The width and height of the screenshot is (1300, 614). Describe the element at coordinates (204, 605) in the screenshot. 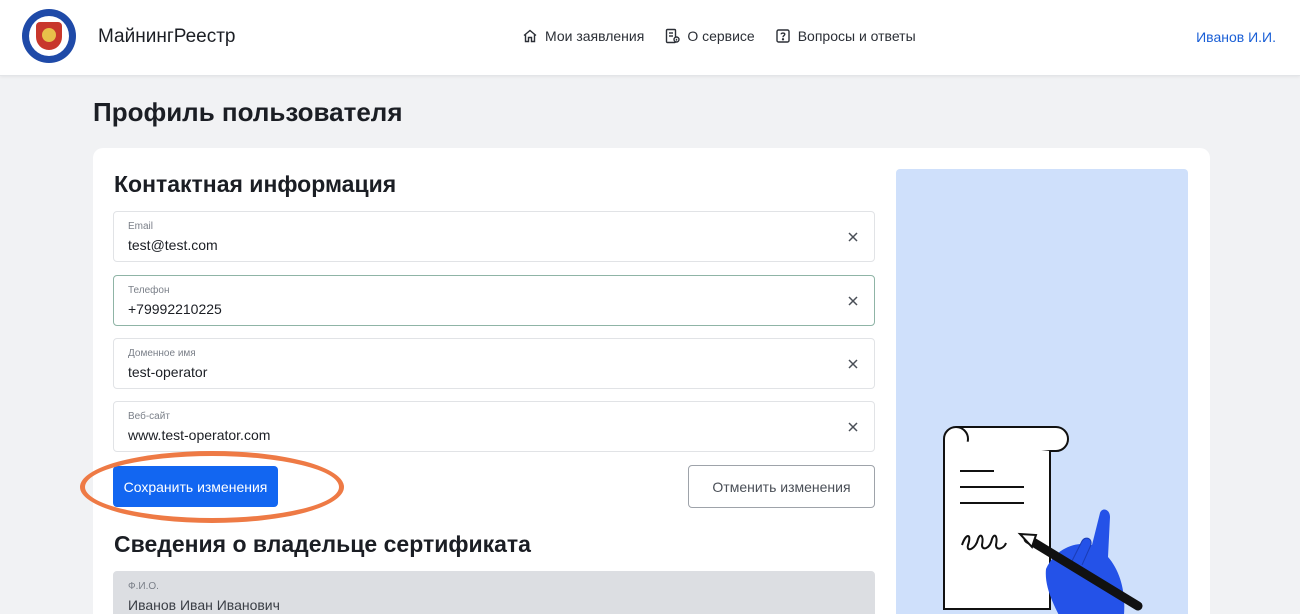

I see `owner-name-value: Иванов Иван Иванович` at that location.